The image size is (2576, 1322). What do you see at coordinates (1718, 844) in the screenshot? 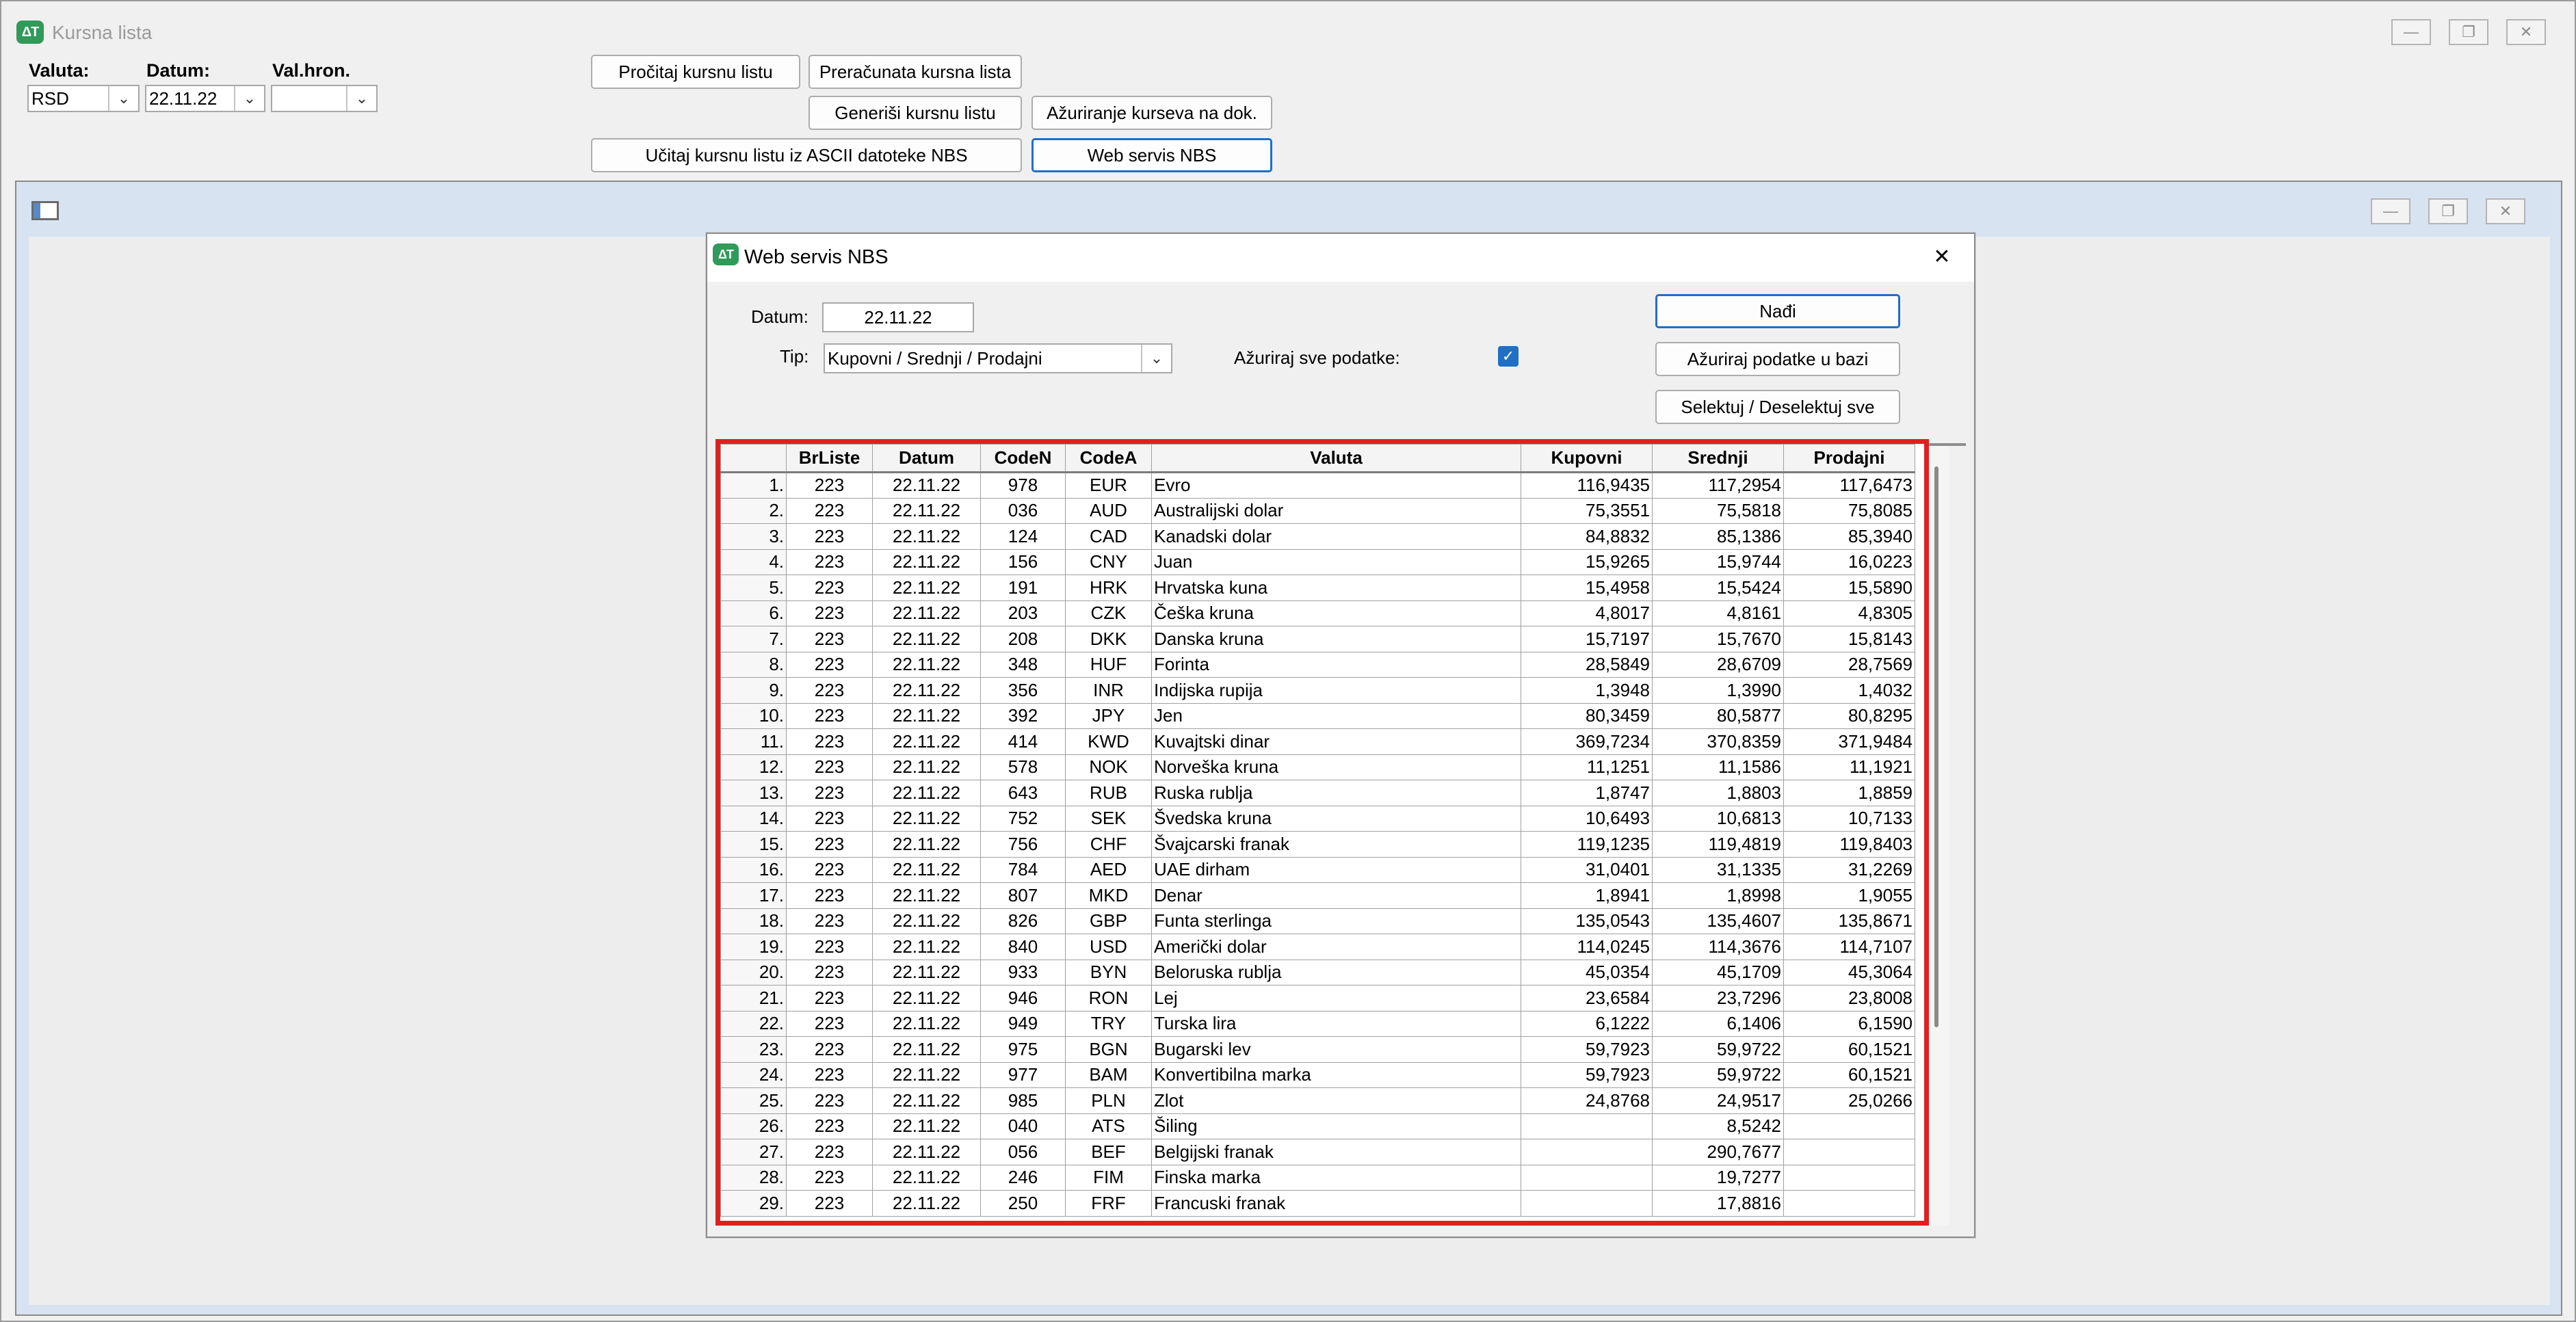
I see `srednji-cell: 119,4819` at bounding box center [1718, 844].